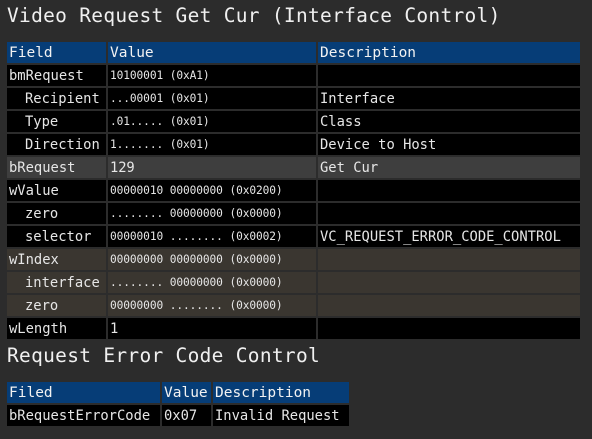 Image resolution: width=592 pixels, height=439 pixels. What do you see at coordinates (449, 167) in the screenshot?
I see `description-cell: Get Cur` at bounding box center [449, 167].